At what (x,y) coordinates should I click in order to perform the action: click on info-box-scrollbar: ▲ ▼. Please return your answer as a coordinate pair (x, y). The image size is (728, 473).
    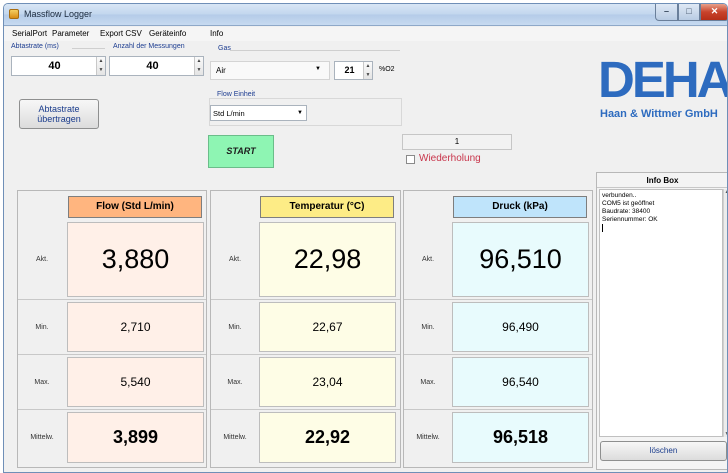
    Looking at the image, I should click on (725, 313).